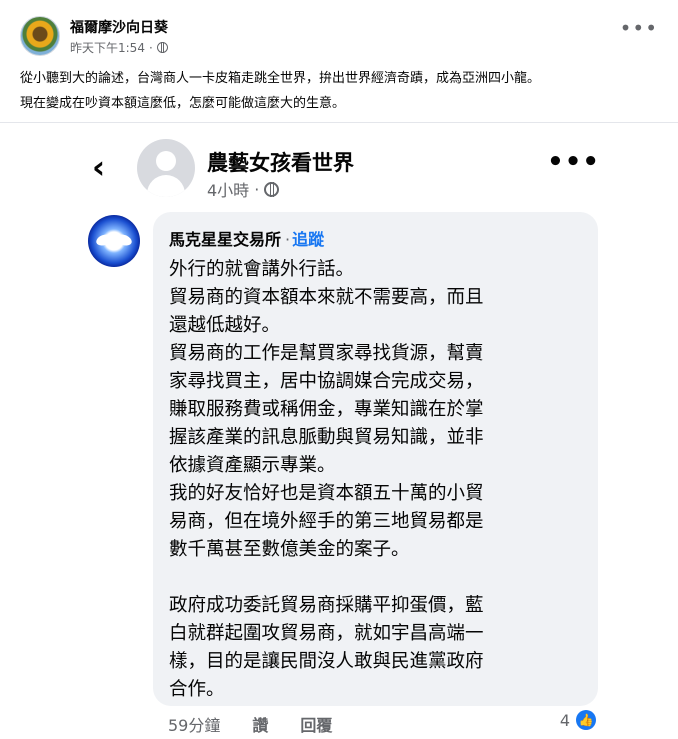 The image size is (678, 739). What do you see at coordinates (107, 47) in the screenshot?
I see `post-timestamp: 昨天下午1:54` at bounding box center [107, 47].